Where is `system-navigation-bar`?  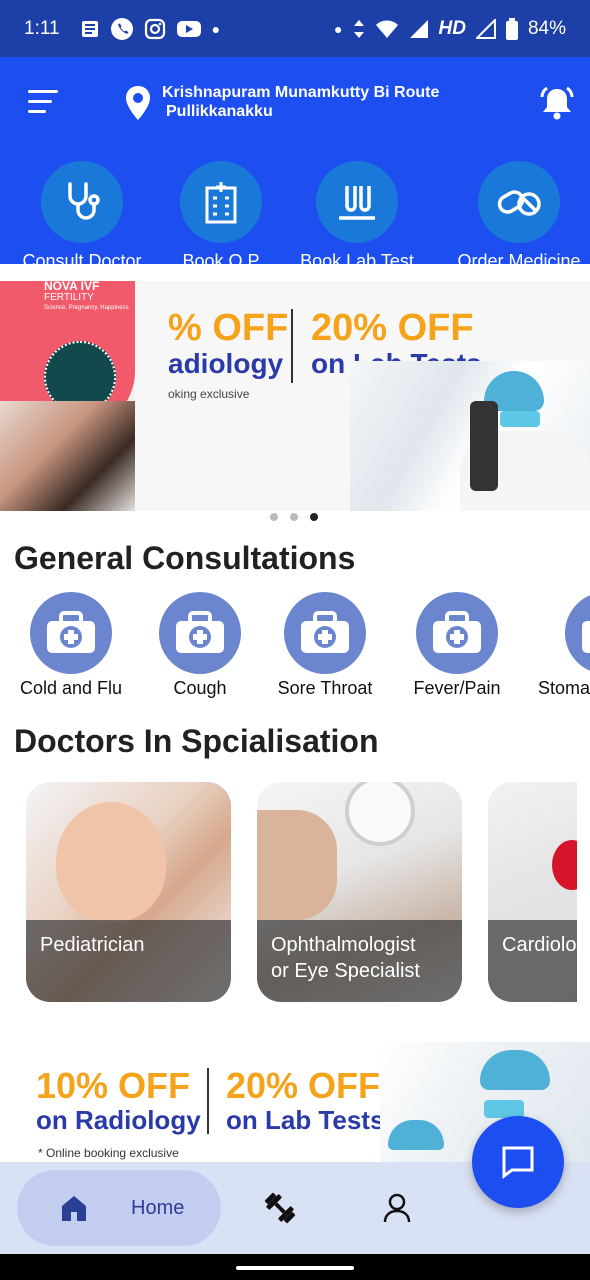
system-navigation-bar is located at coordinates (295, 1267).